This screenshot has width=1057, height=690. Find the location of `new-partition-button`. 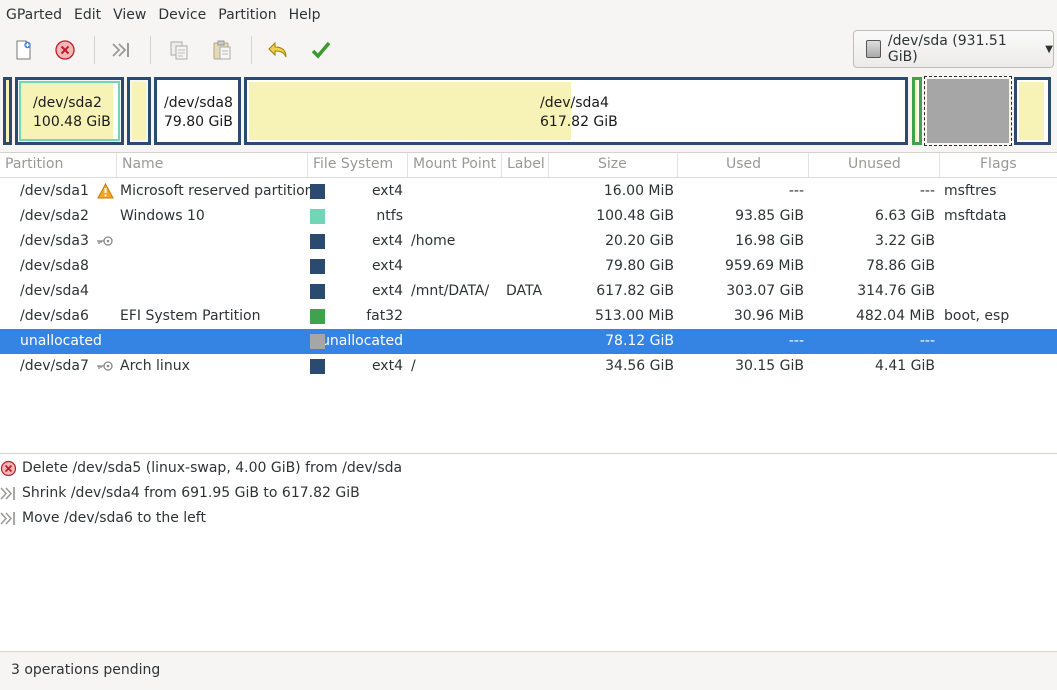

new-partition-button is located at coordinates (23, 50).